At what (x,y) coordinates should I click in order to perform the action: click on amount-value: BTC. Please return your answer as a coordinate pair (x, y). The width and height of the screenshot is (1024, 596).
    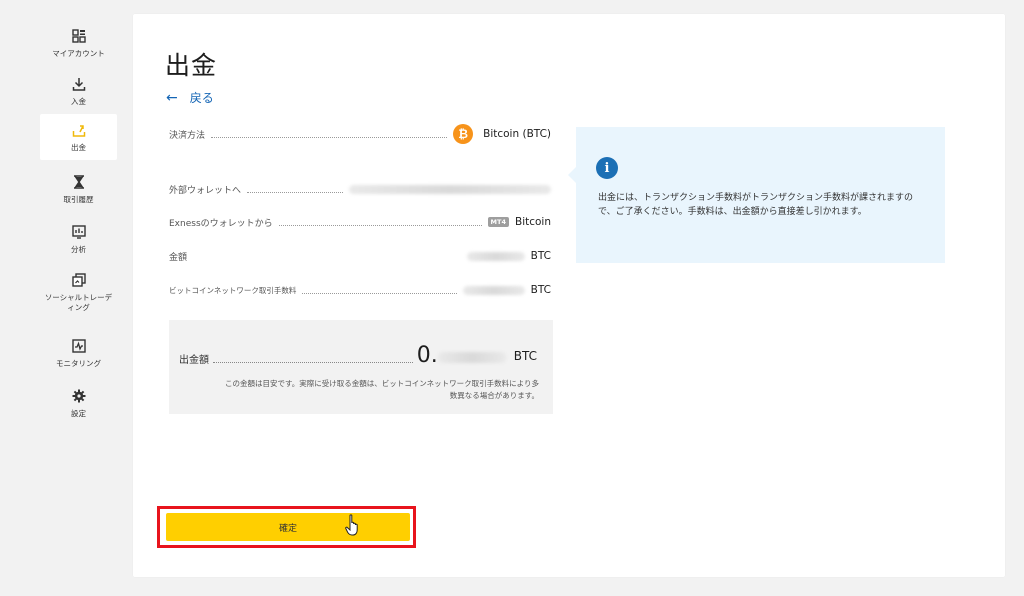
    Looking at the image, I should click on (508, 256).